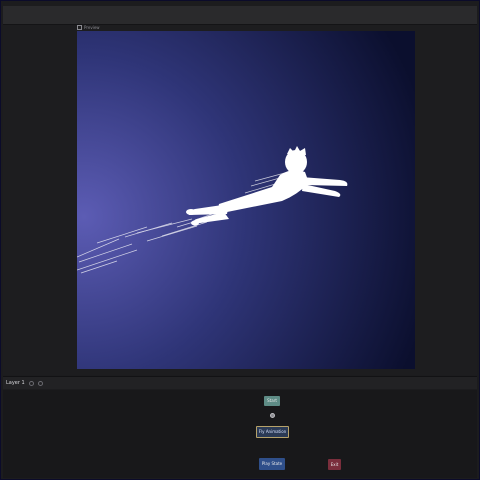 This screenshot has height=480, width=480. What do you see at coordinates (79, 27) in the screenshot?
I see `artboard-icon` at bounding box center [79, 27].